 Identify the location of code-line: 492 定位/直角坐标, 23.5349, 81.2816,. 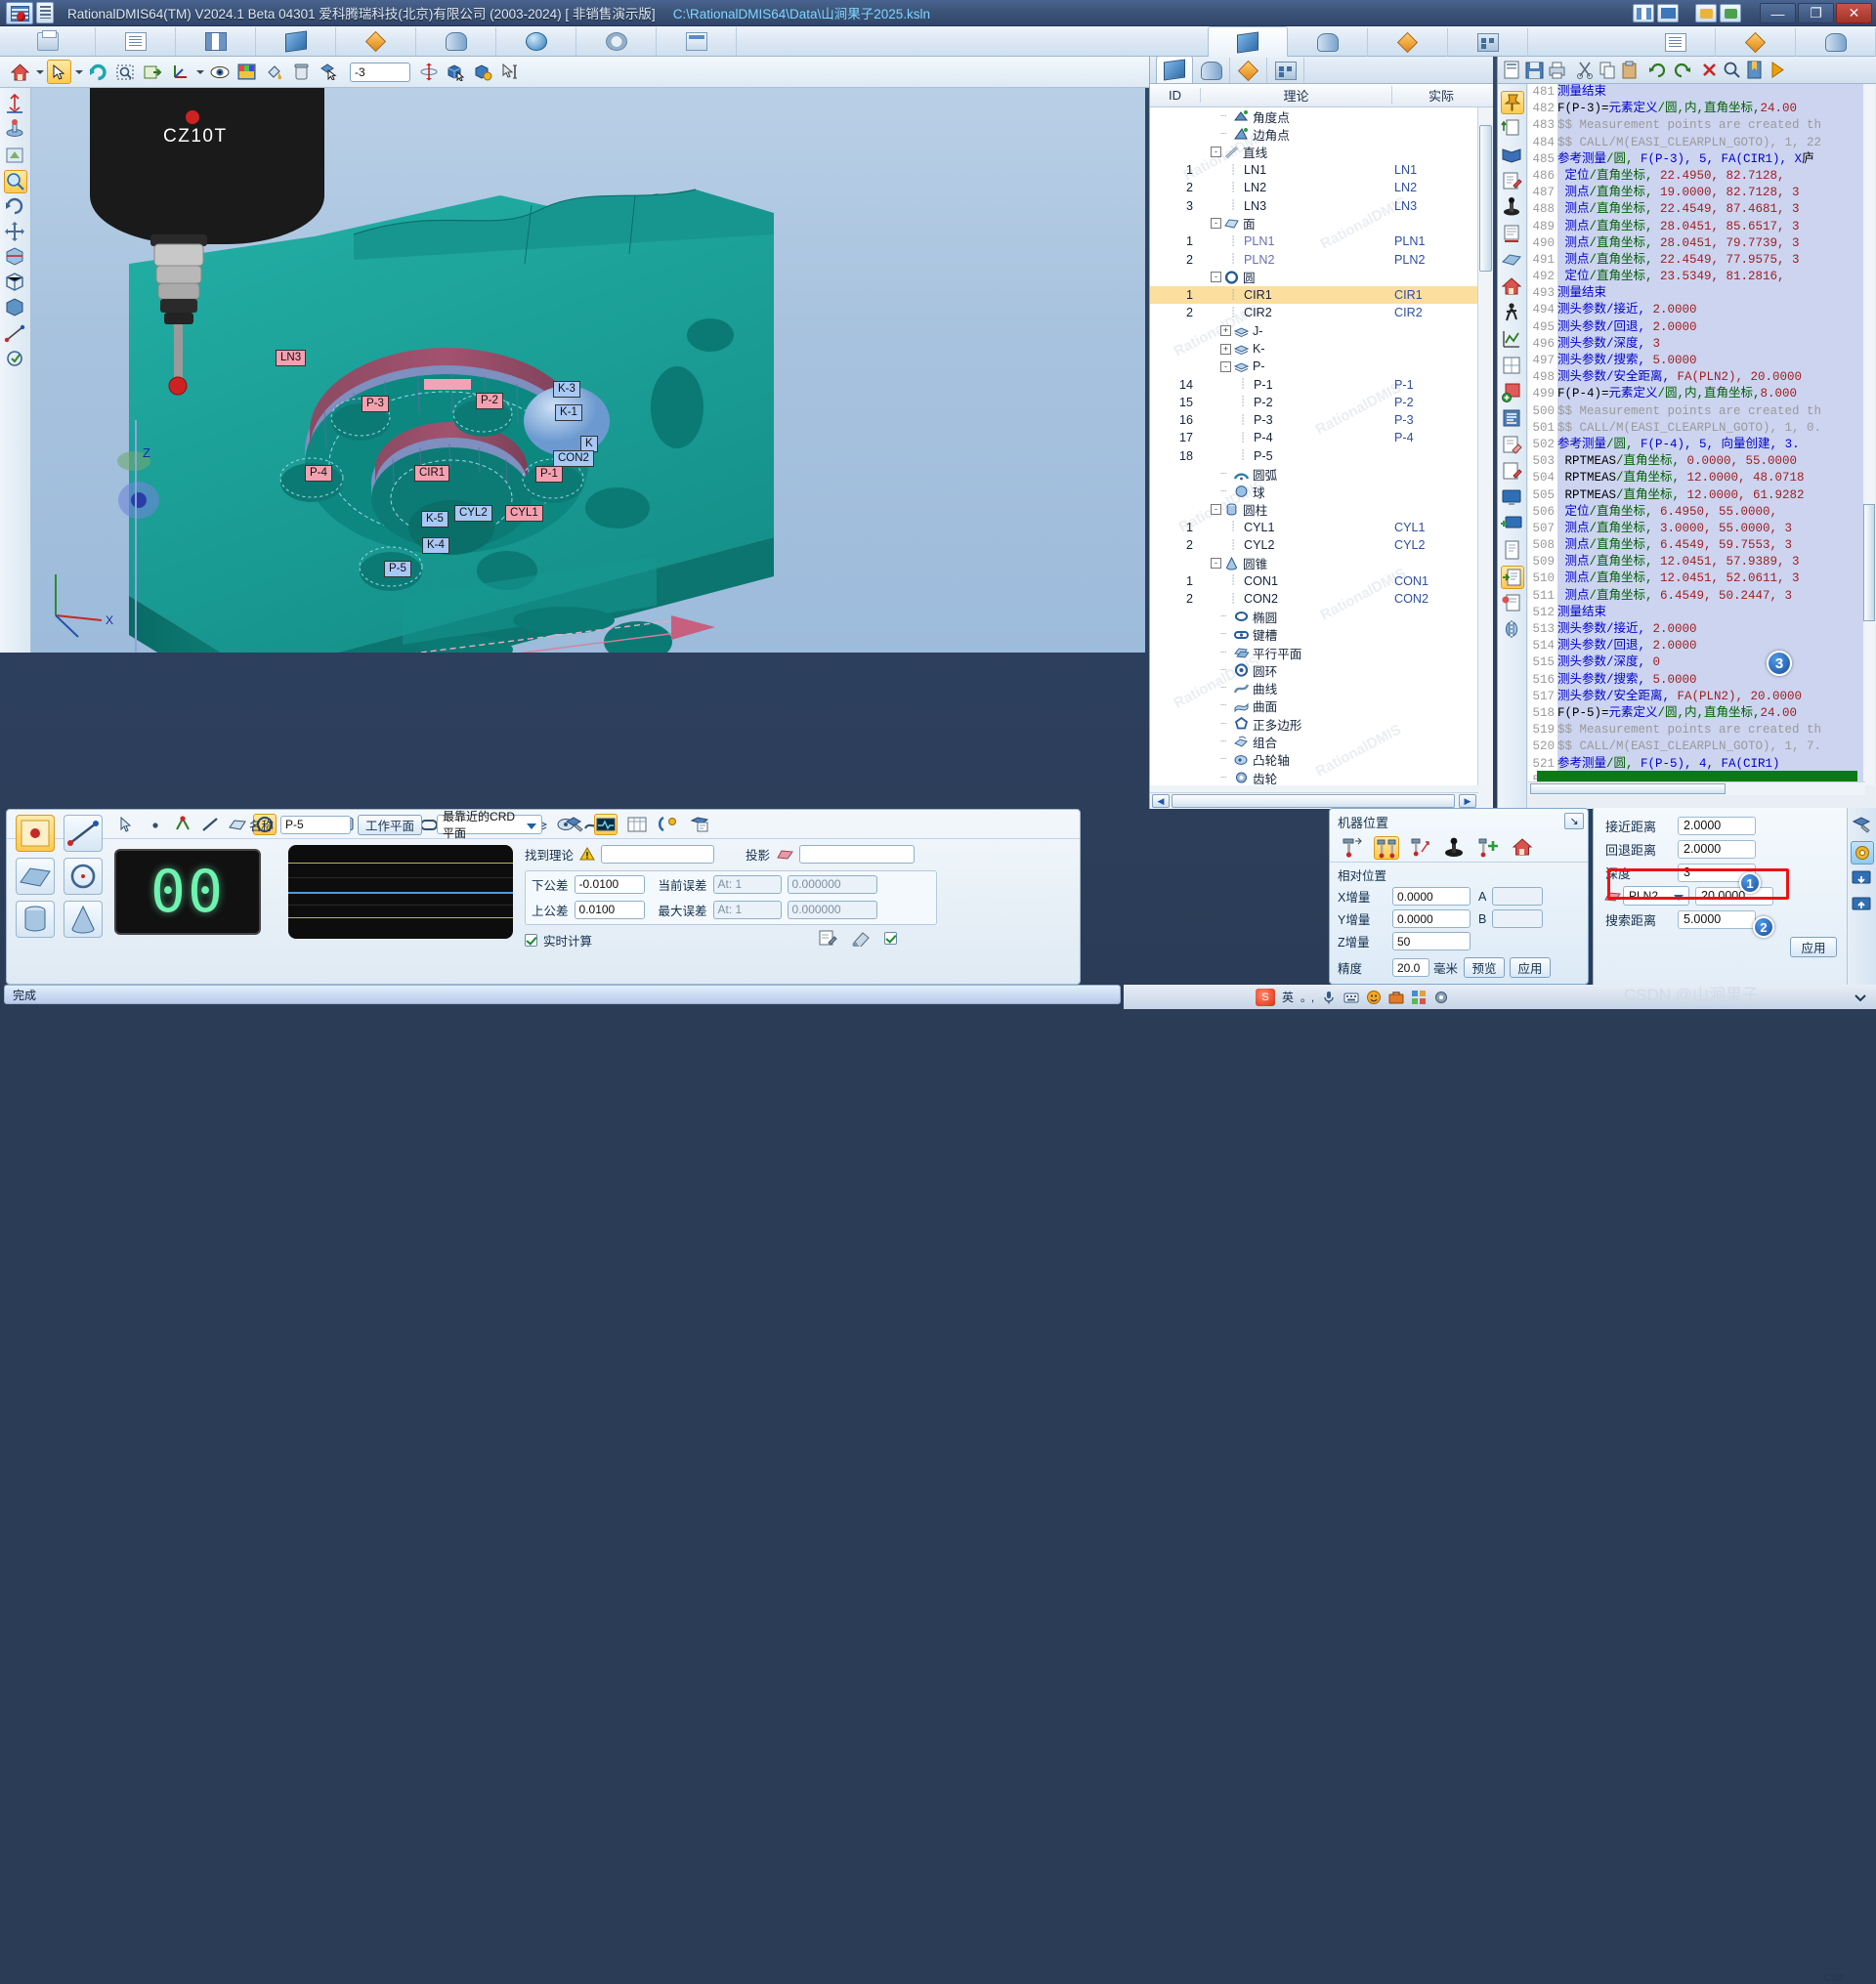
(1697, 277).